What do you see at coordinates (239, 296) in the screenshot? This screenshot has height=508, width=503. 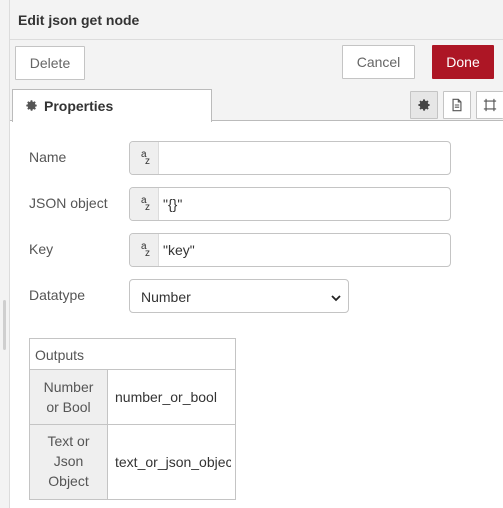 I see `datatype-select: Number` at bounding box center [239, 296].